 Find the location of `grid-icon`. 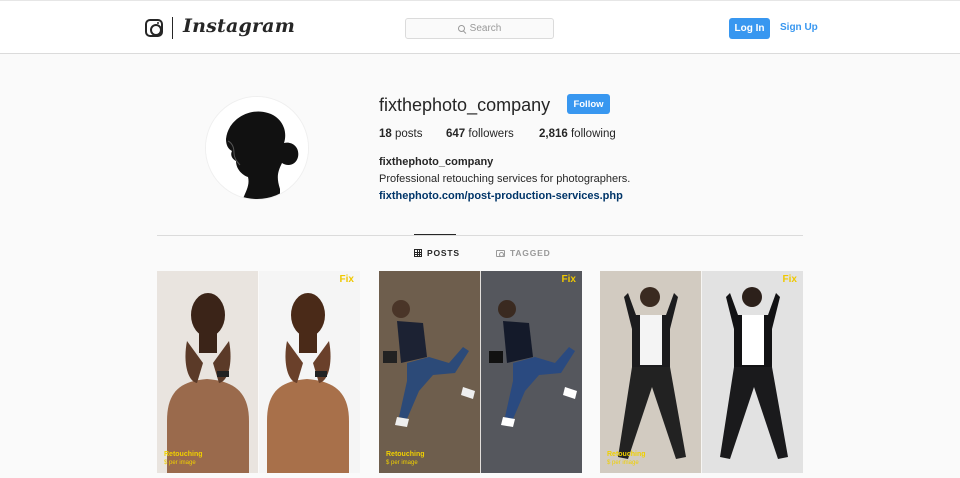

grid-icon is located at coordinates (418, 253).